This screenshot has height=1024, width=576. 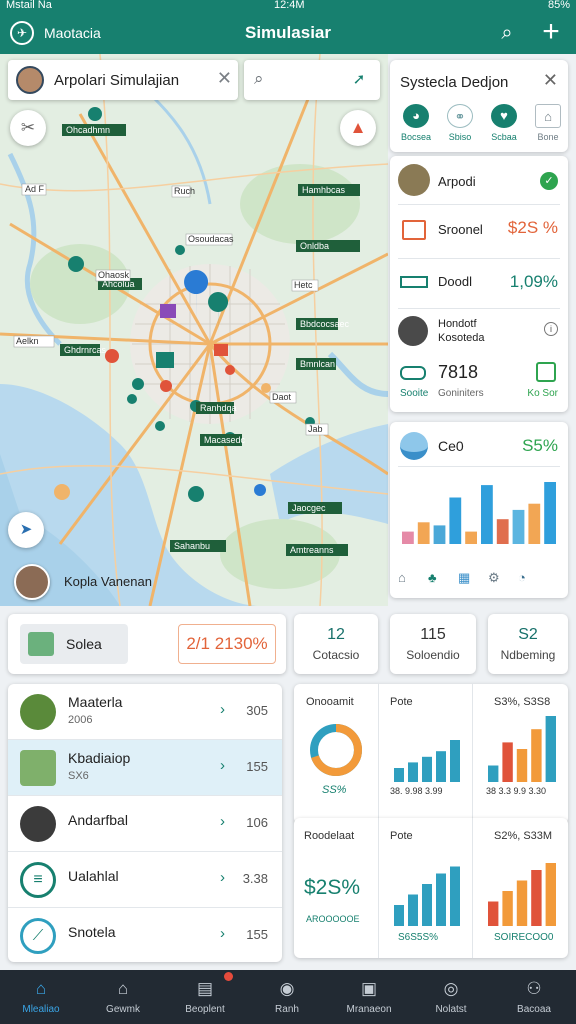 What do you see at coordinates (479, 331) in the screenshot?
I see `person-row: Hondotf Kosoteda i` at bounding box center [479, 331].